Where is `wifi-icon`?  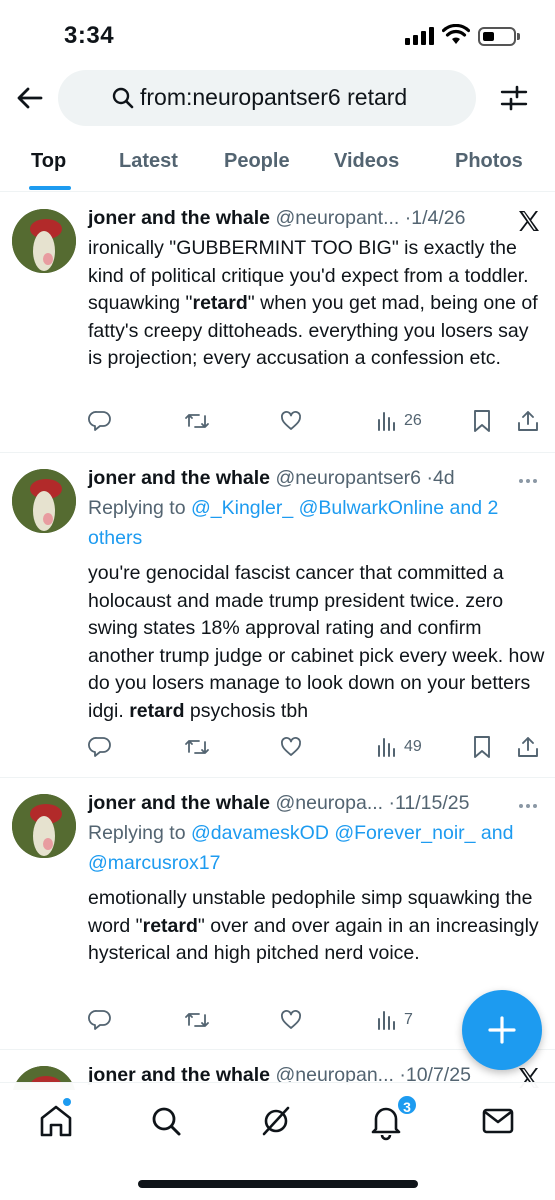 wifi-icon is located at coordinates (456, 34).